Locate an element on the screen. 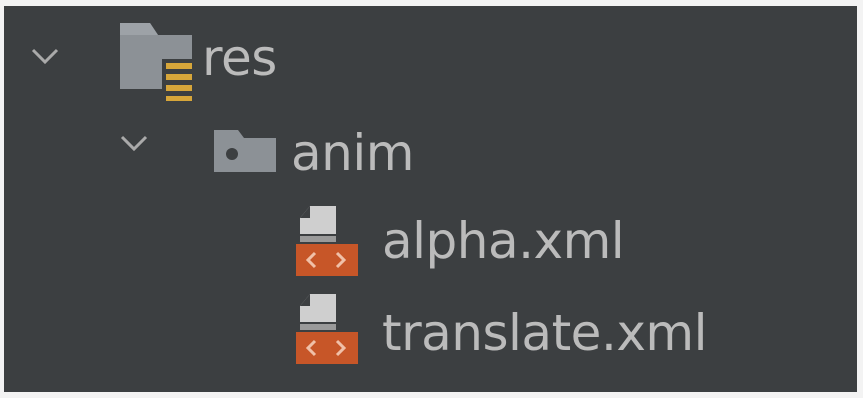 This screenshot has width=863, height=398. folder-icon is located at coordinates (245, 151).